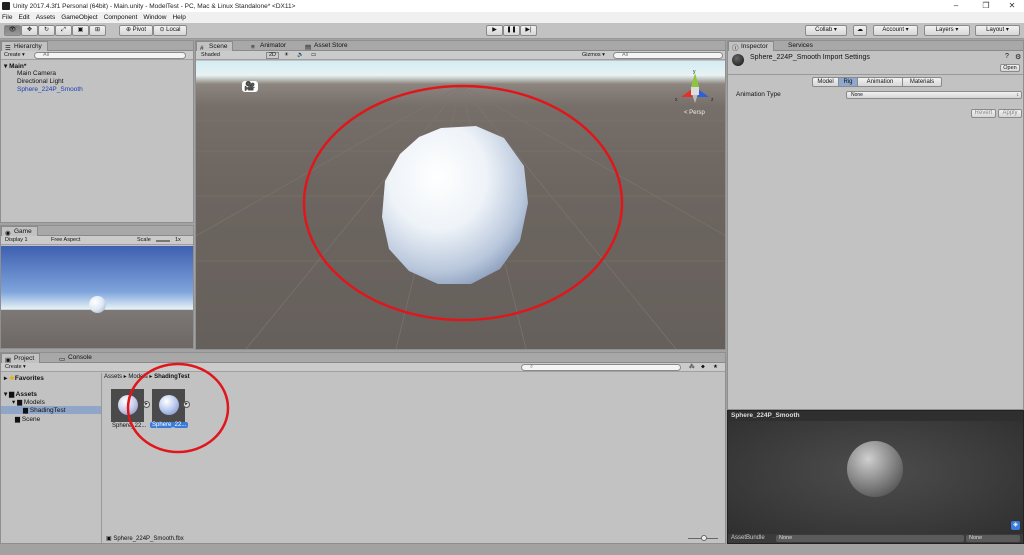  I want to click on filter-type-icon: ⁂, so click(692, 367).